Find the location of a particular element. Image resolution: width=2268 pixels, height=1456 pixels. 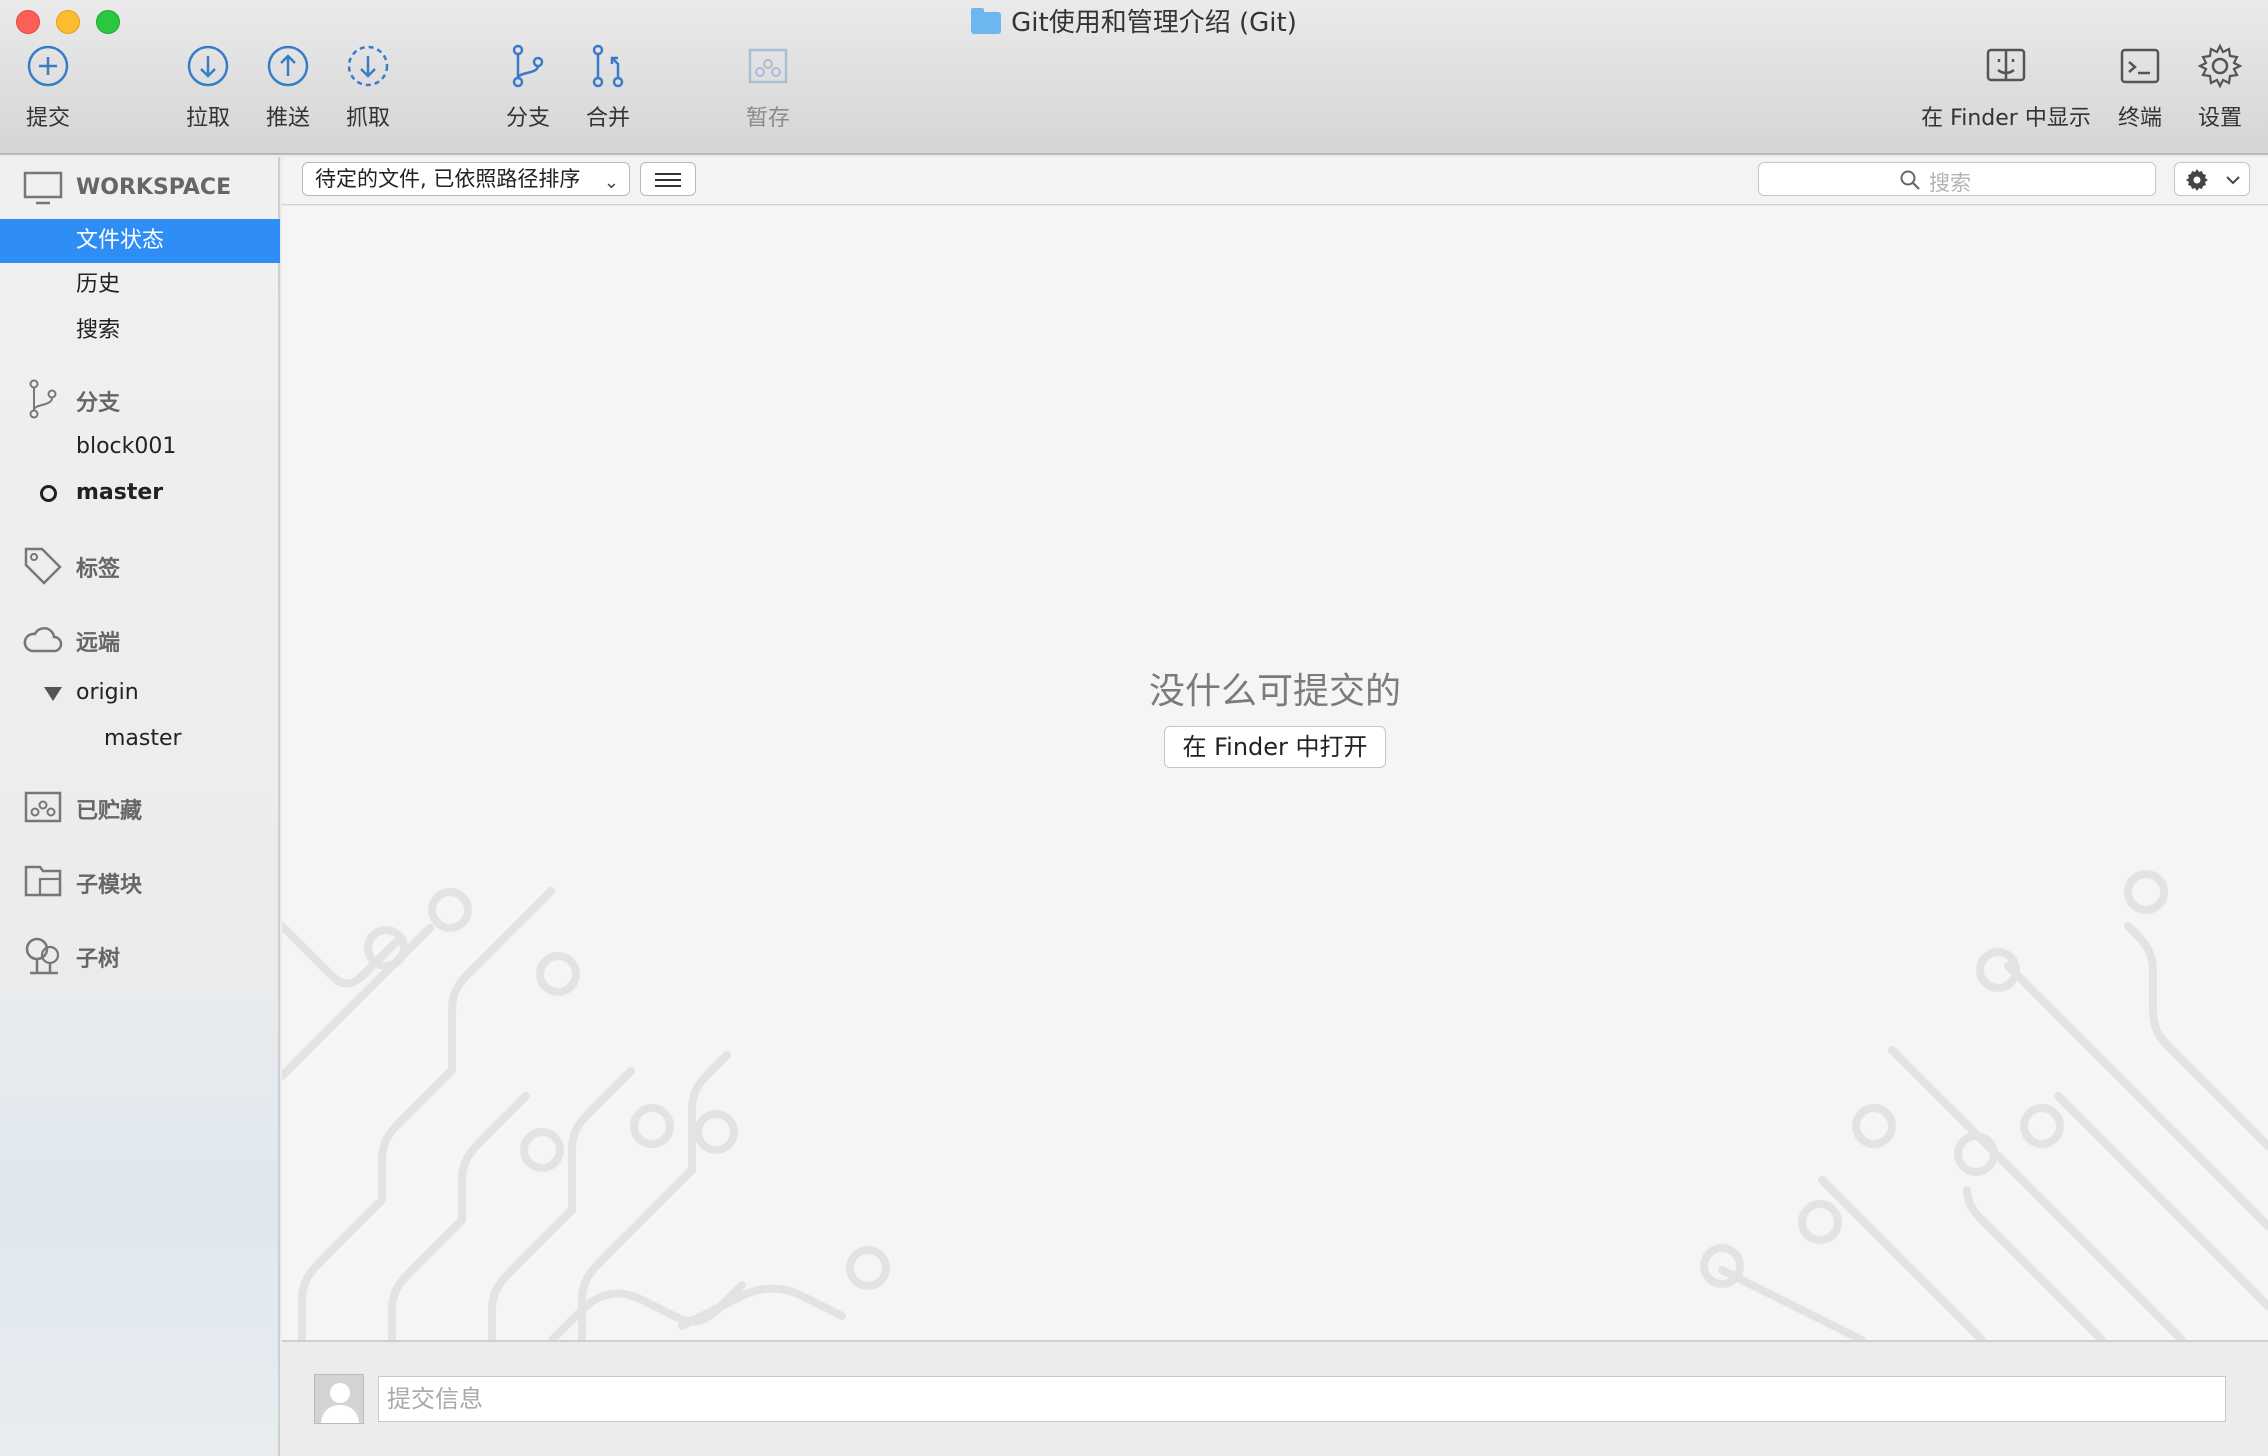

file-filter-bar: 待定的文件, 已依照路径排序 ⌄ 搜索 is located at coordinates (1275, 181).